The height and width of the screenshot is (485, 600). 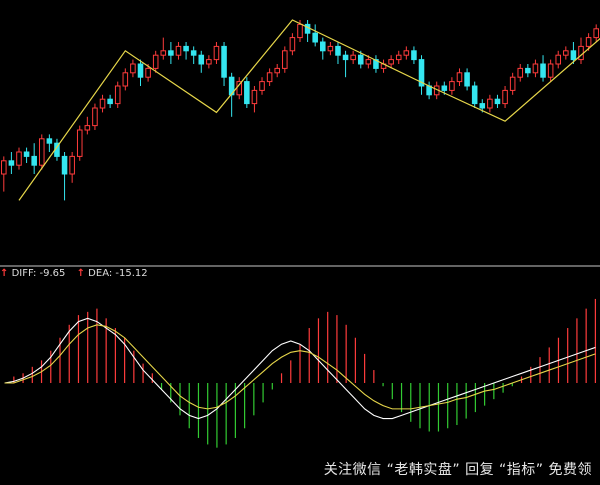 What do you see at coordinates (4, 273) in the screenshot?
I see `diff-up-arrow-icon: ↑` at bounding box center [4, 273].